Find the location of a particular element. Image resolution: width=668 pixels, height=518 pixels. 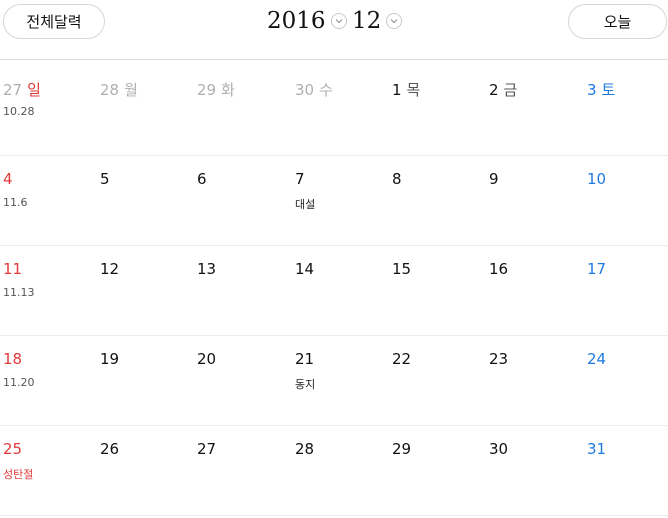

day-number: 25 is located at coordinates (13, 449).